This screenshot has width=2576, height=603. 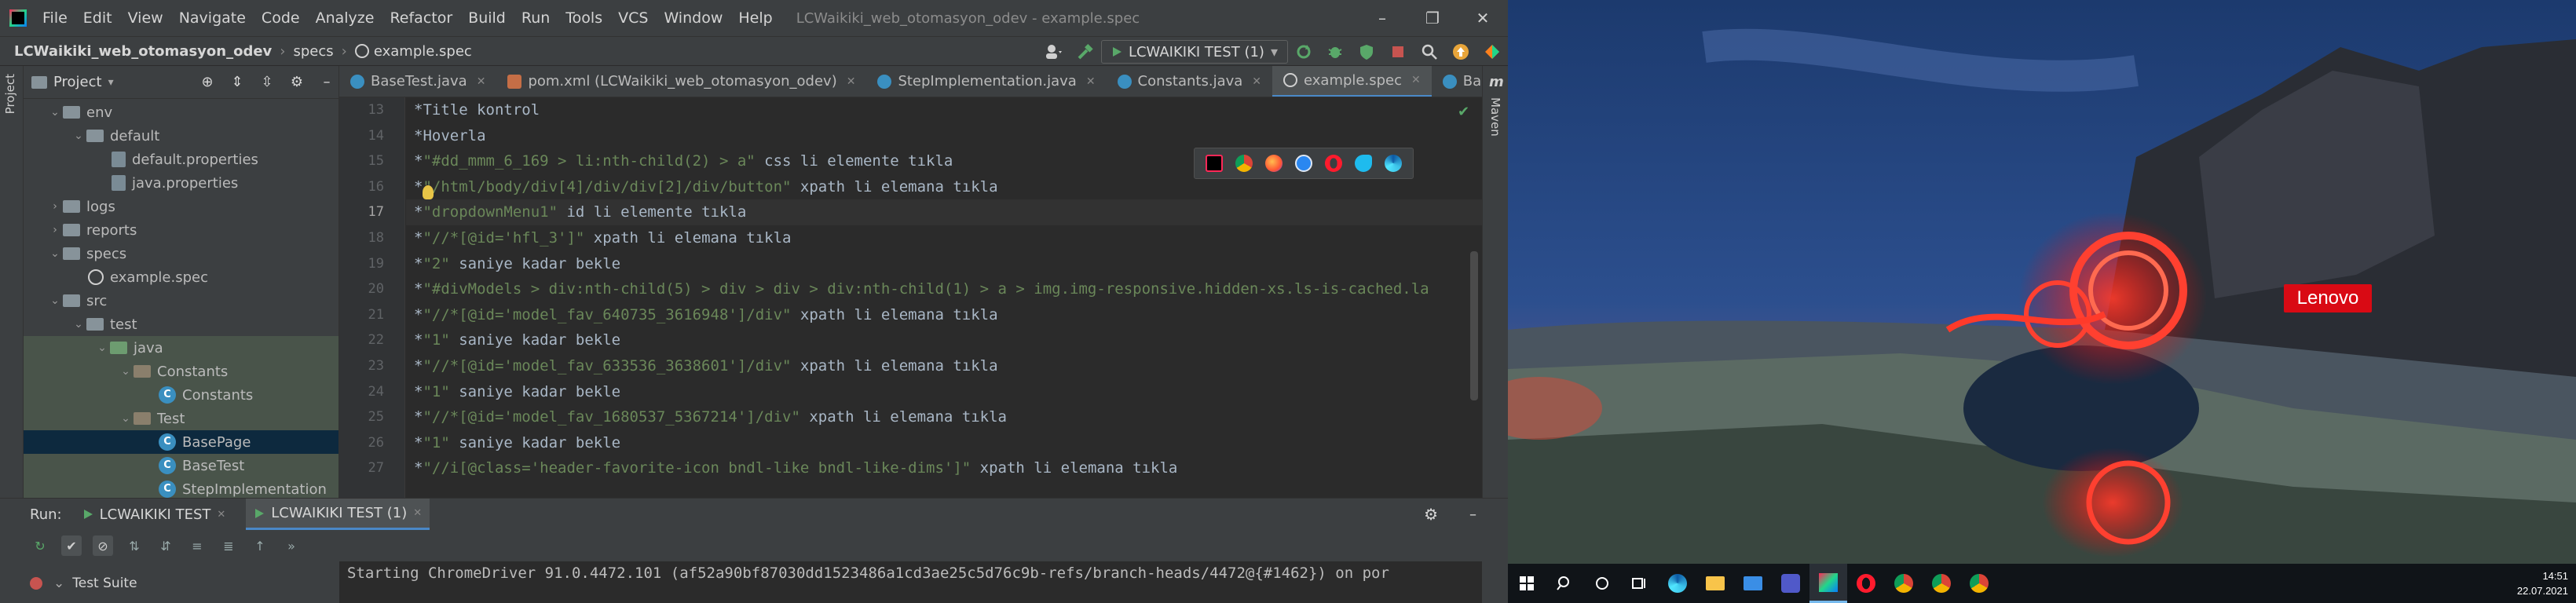 I want to click on tree-item-specs: ⌄ specs, so click(x=181, y=253).